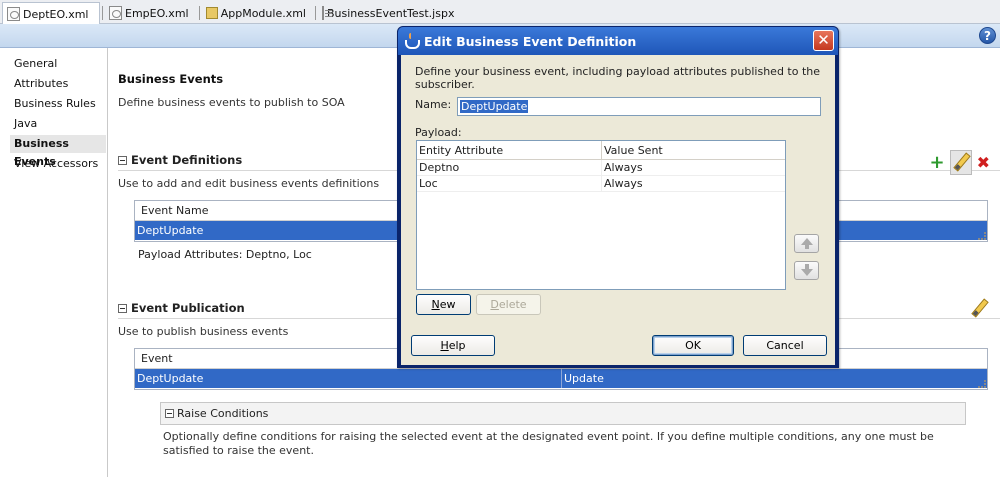 The height and width of the screenshot is (477, 1000). I want to click on column-header-label: Event, so click(157, 358).